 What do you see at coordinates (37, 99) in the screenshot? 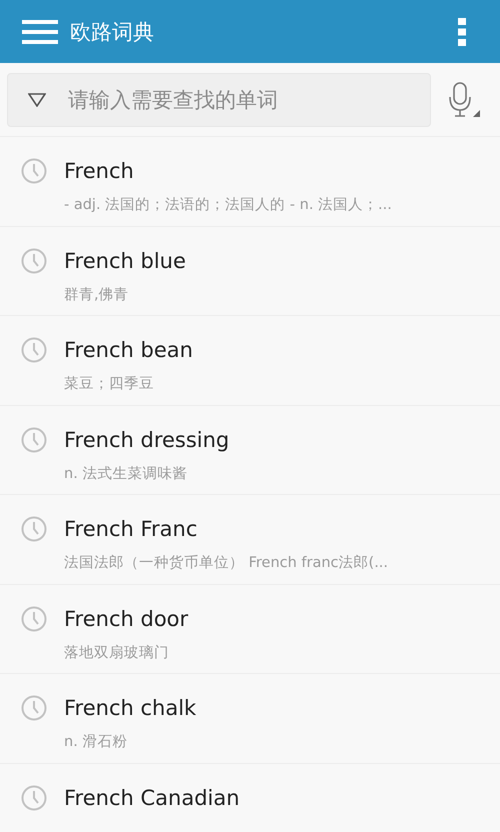
I see `dropdown-triangle-icon` at bounding box center [37, 99].